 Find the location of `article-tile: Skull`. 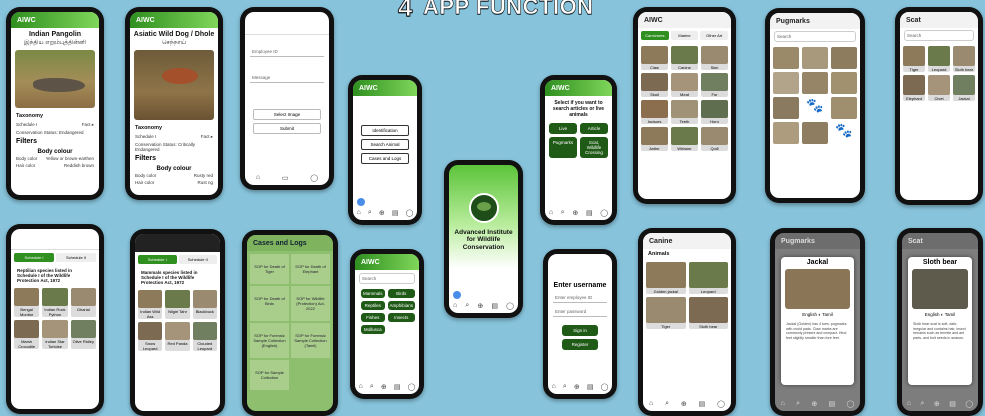

article-tile: Skull is located at coordinates (654, 85).